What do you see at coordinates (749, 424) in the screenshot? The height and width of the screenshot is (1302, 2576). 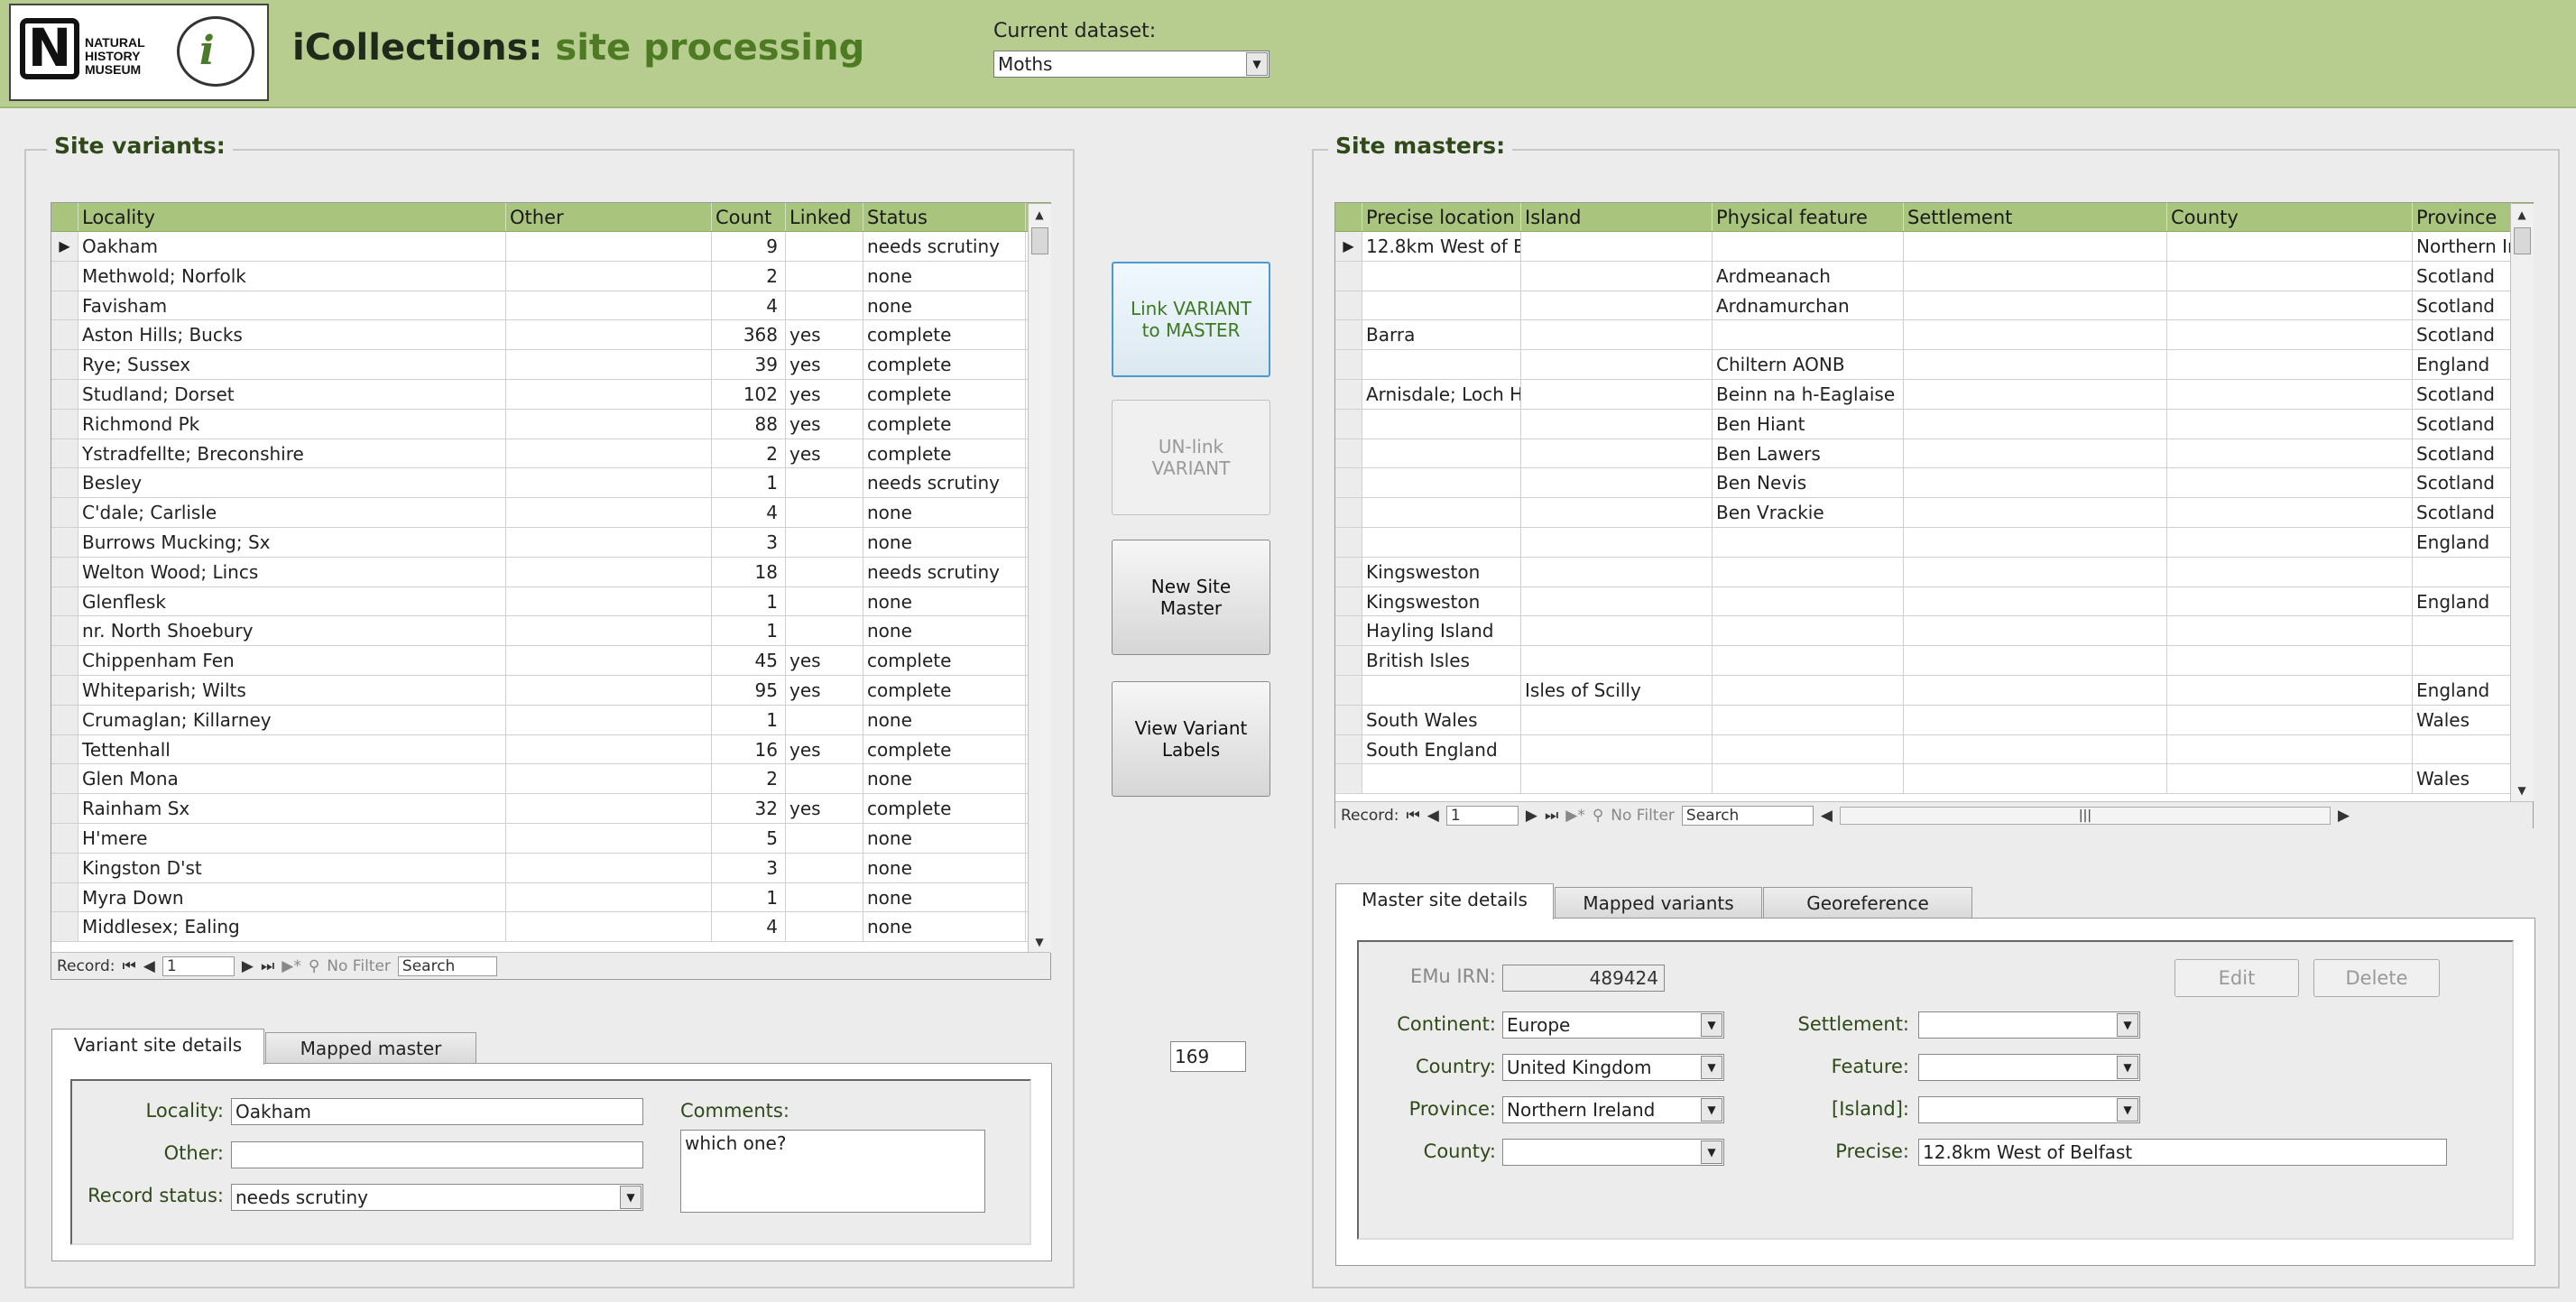 I see `variants-cell: 88` at bounding box center [749, 424].